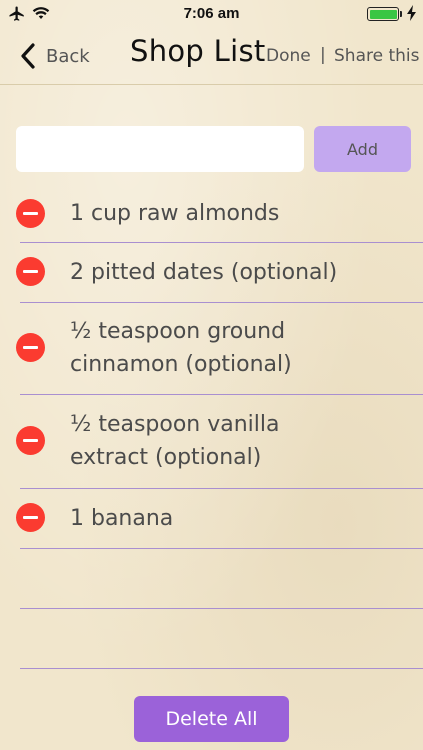  Describe the element at coordinates (376, 56) in the screenshot. I see `share-button: Share this` at that location.